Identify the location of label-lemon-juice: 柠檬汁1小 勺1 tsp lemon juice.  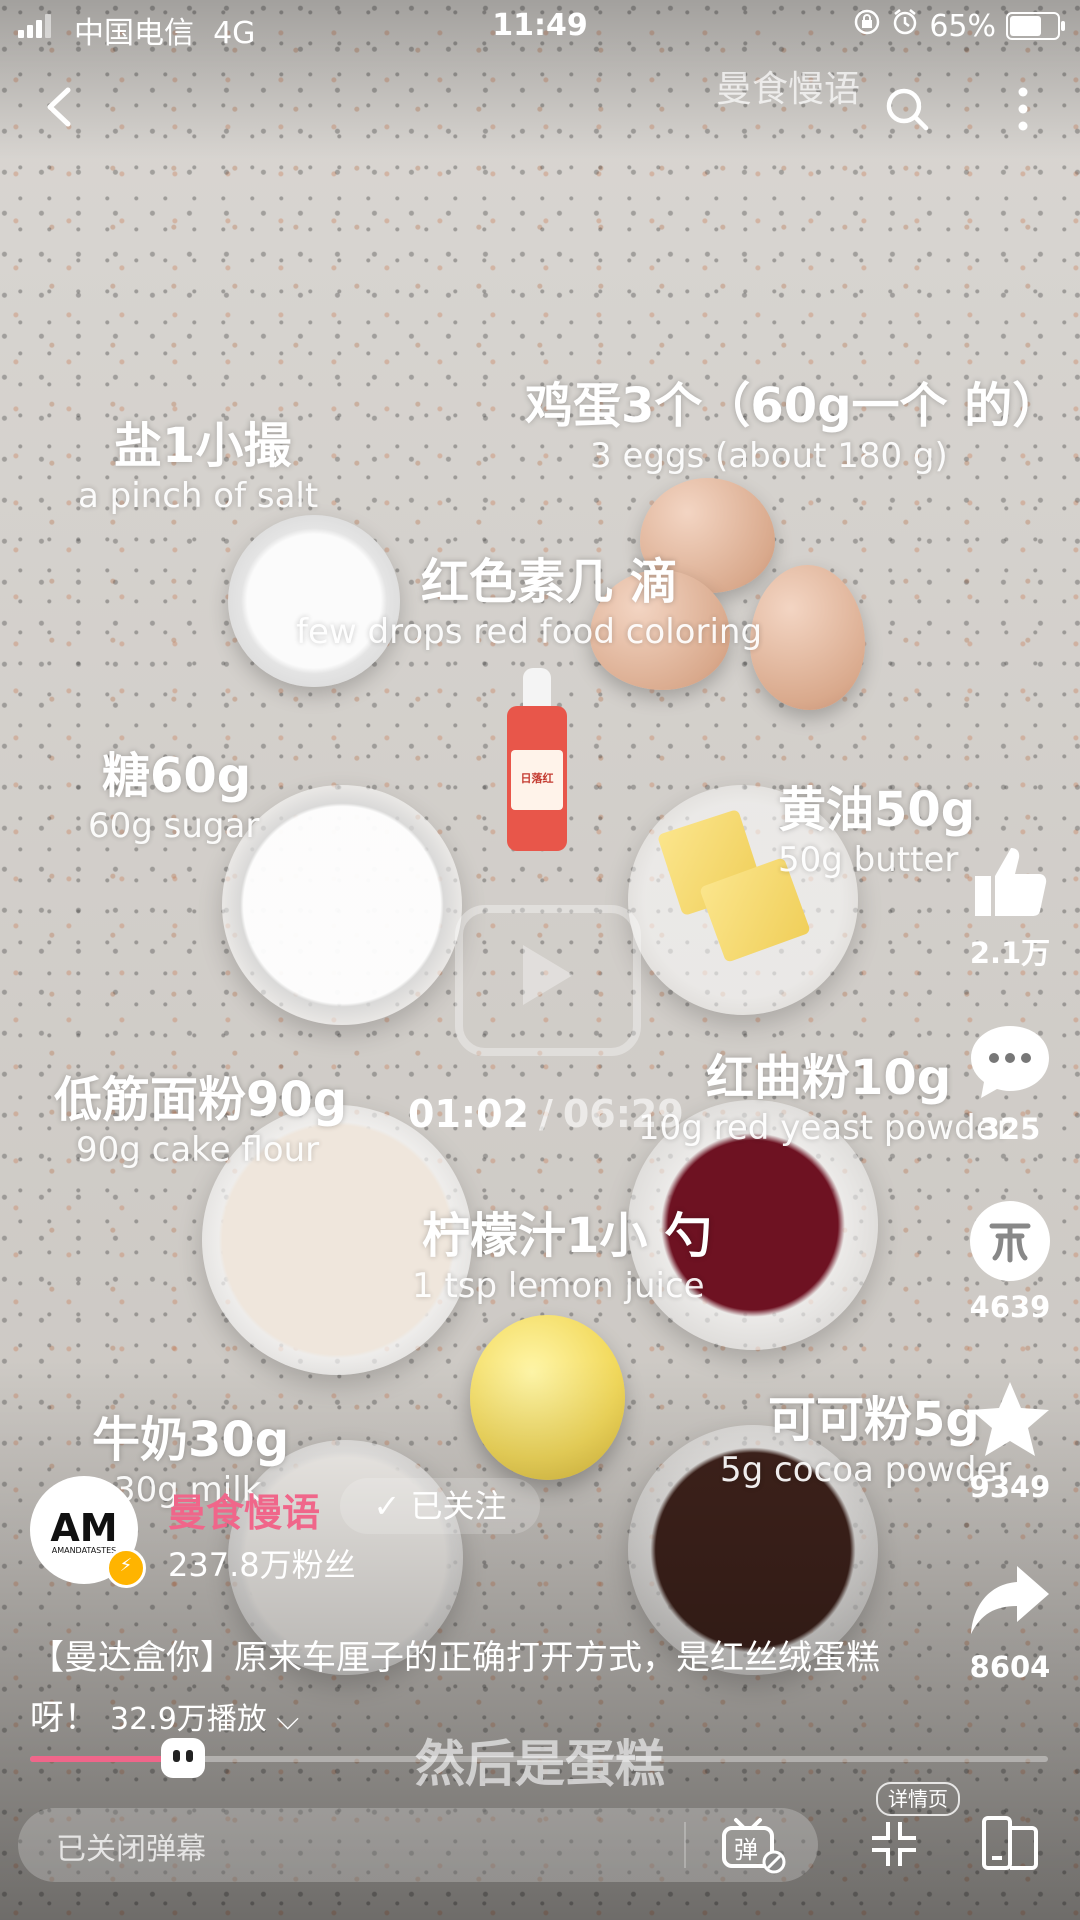
(562, 1257).